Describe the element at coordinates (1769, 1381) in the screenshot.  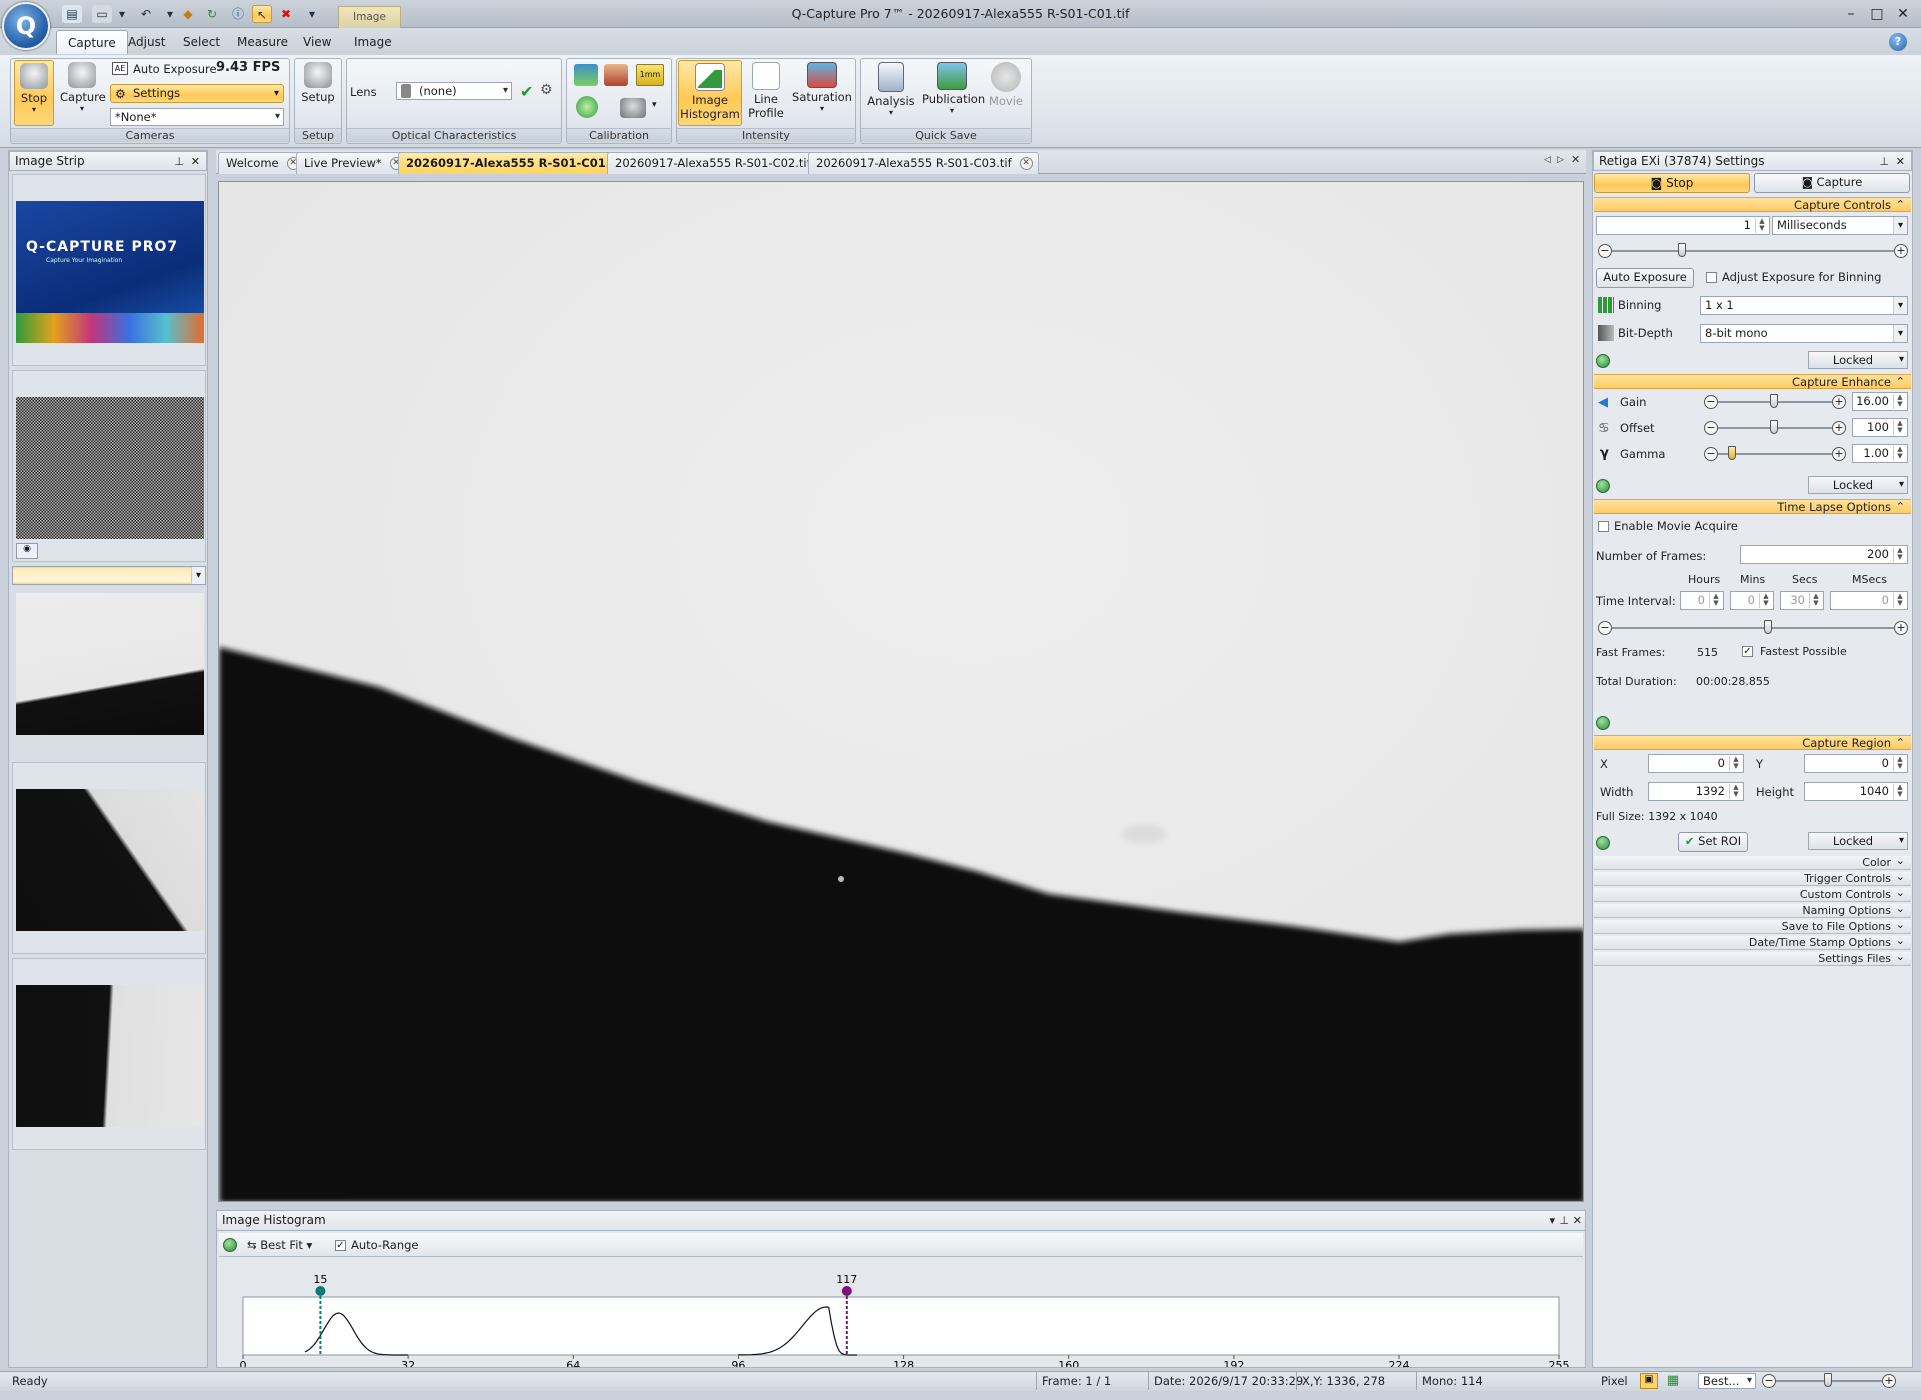
I see `zoom-out-icon: −` at that location.